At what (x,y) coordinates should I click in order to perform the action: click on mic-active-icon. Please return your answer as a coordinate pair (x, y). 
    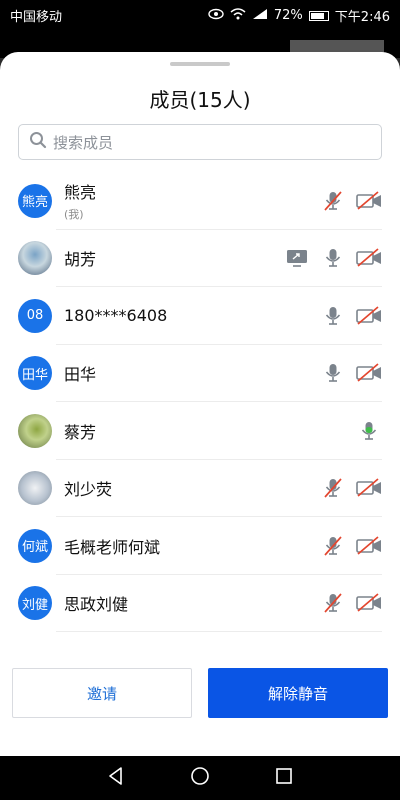
    Looking at the image, I should click on (369, 431).